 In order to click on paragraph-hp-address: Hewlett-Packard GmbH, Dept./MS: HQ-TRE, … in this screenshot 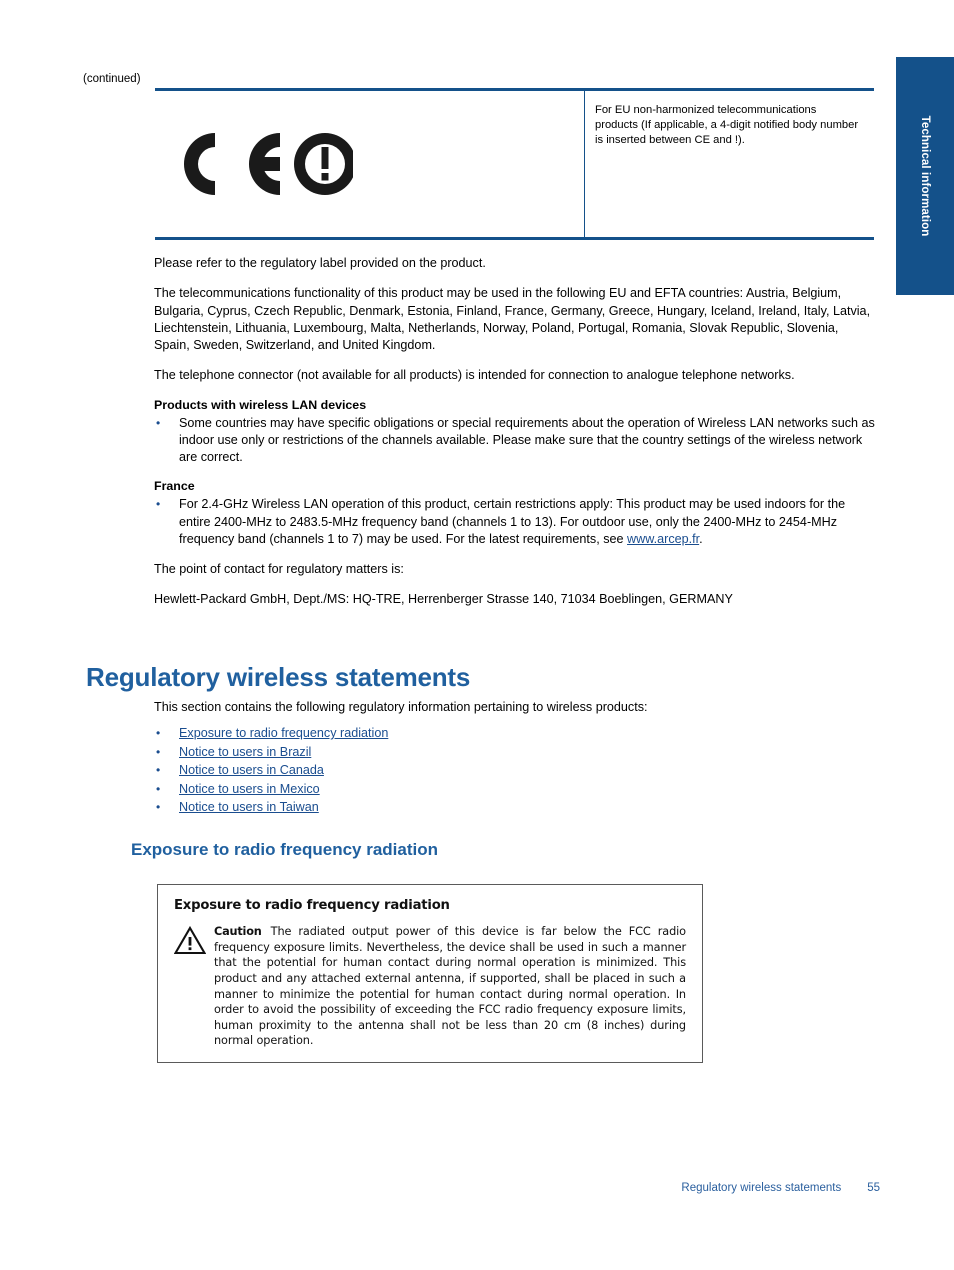, I will do `click(443, 599)`.